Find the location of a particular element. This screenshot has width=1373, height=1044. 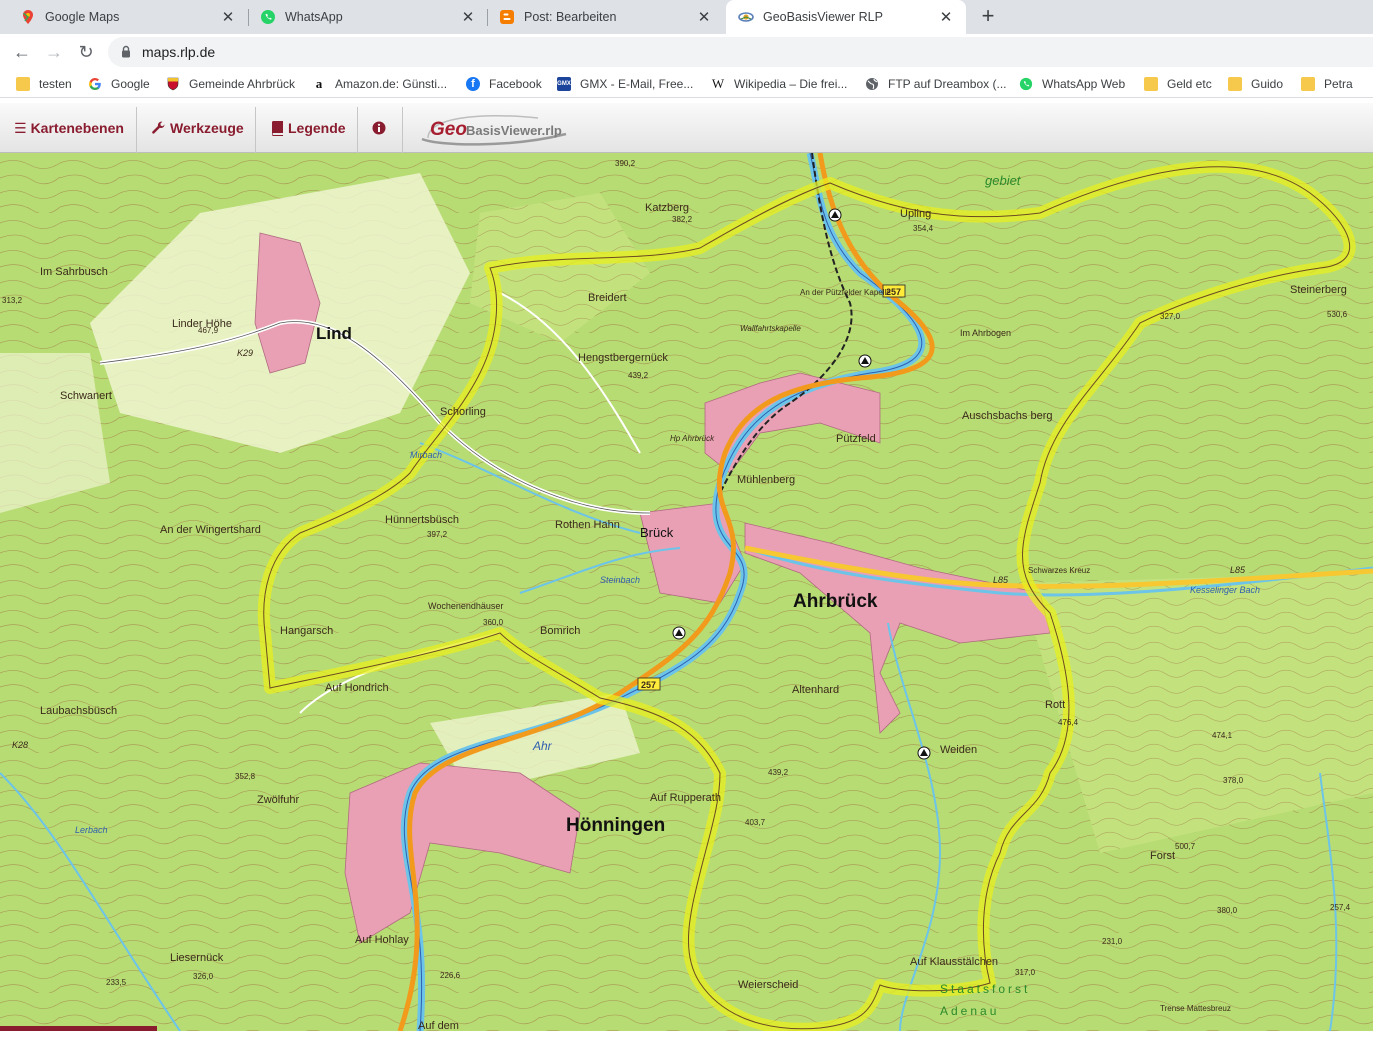

place-label: Schwarzes Kreuz is located at coordinates (1059, 570).